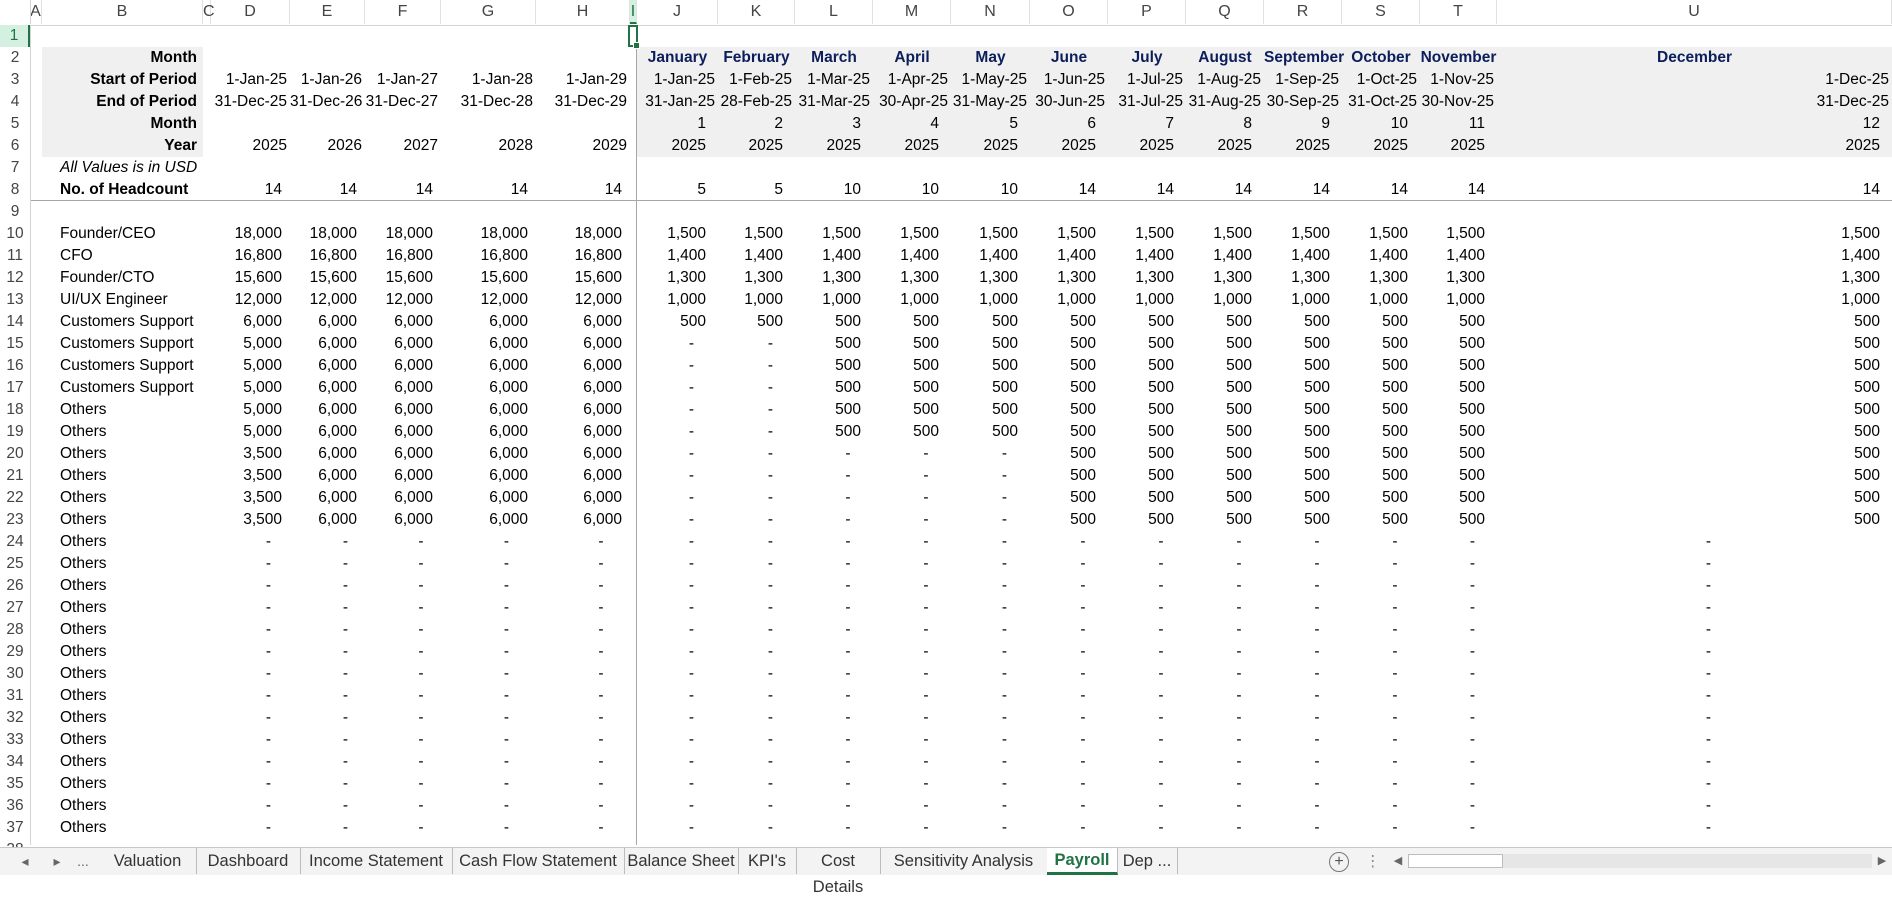 The height and width of the screenshot is (900, 1892). What do you see at coordinates (1693, 80) in the screenshot?
I see `month-start-date: 1-Dec-25` at bounding box center [1693, 80].